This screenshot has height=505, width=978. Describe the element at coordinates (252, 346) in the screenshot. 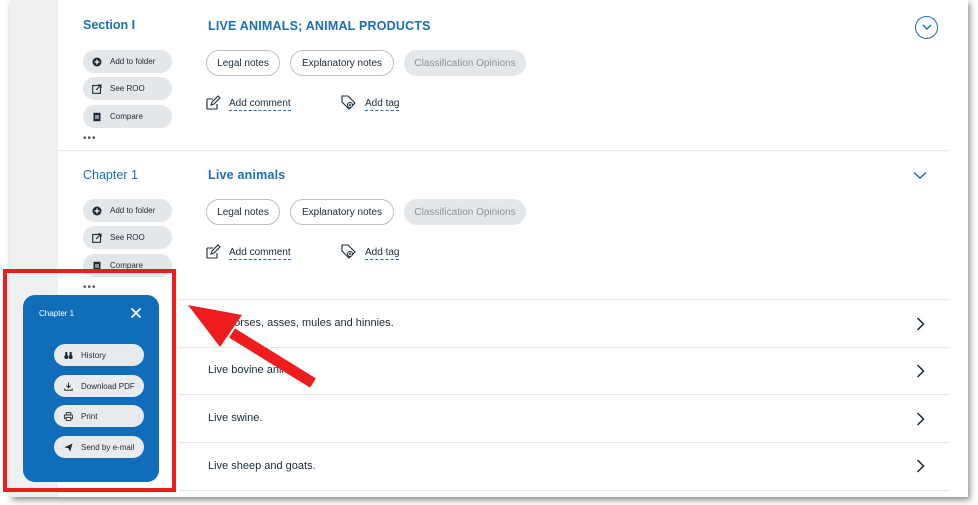

I see `annotation-arrow-icon` at that location.